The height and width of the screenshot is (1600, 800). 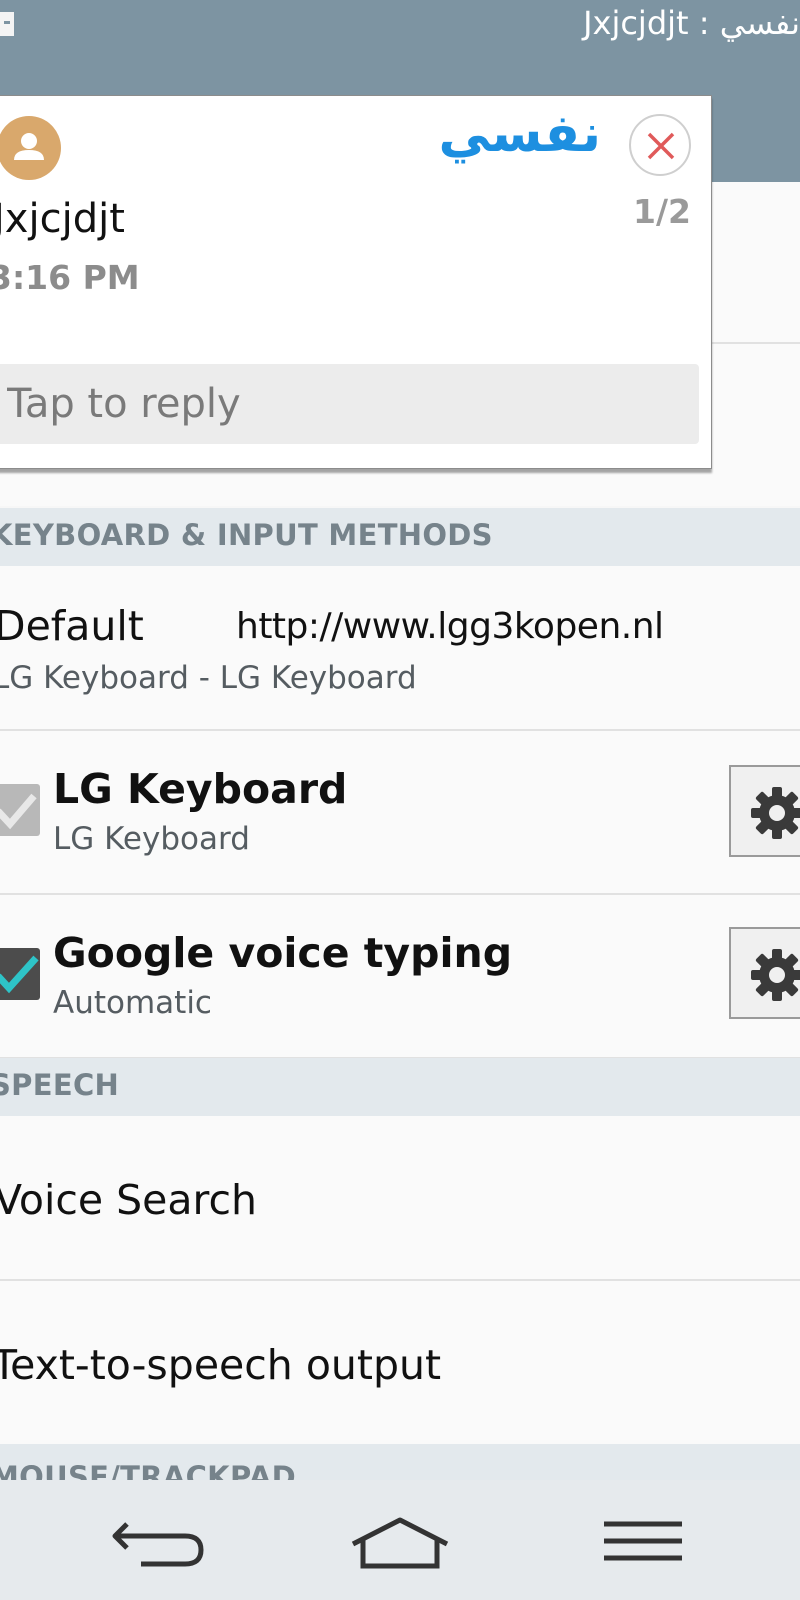 I want to click on section-header-mouse: MOUSE/TRACKPAD, so click(x=400, y=1462).